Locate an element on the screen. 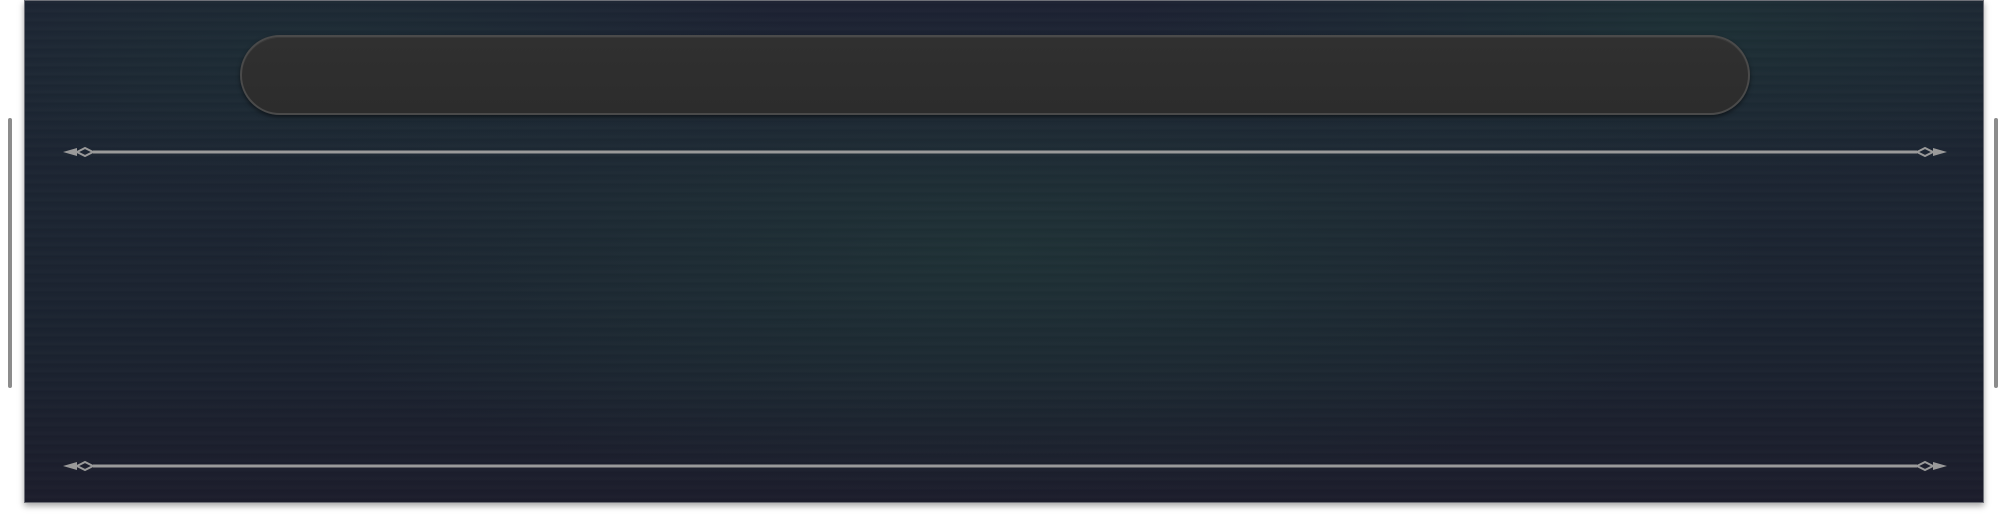 This screenshot has height=519, width=2006. title-bar is located at coordinates (995, 75).